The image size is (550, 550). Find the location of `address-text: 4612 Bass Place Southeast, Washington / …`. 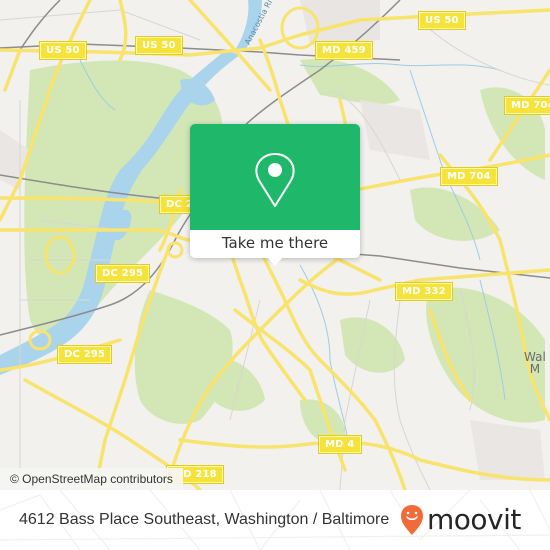

address-text: 4612 Bass Place Southeast, Washington / … is located at coordinates (204, 519).